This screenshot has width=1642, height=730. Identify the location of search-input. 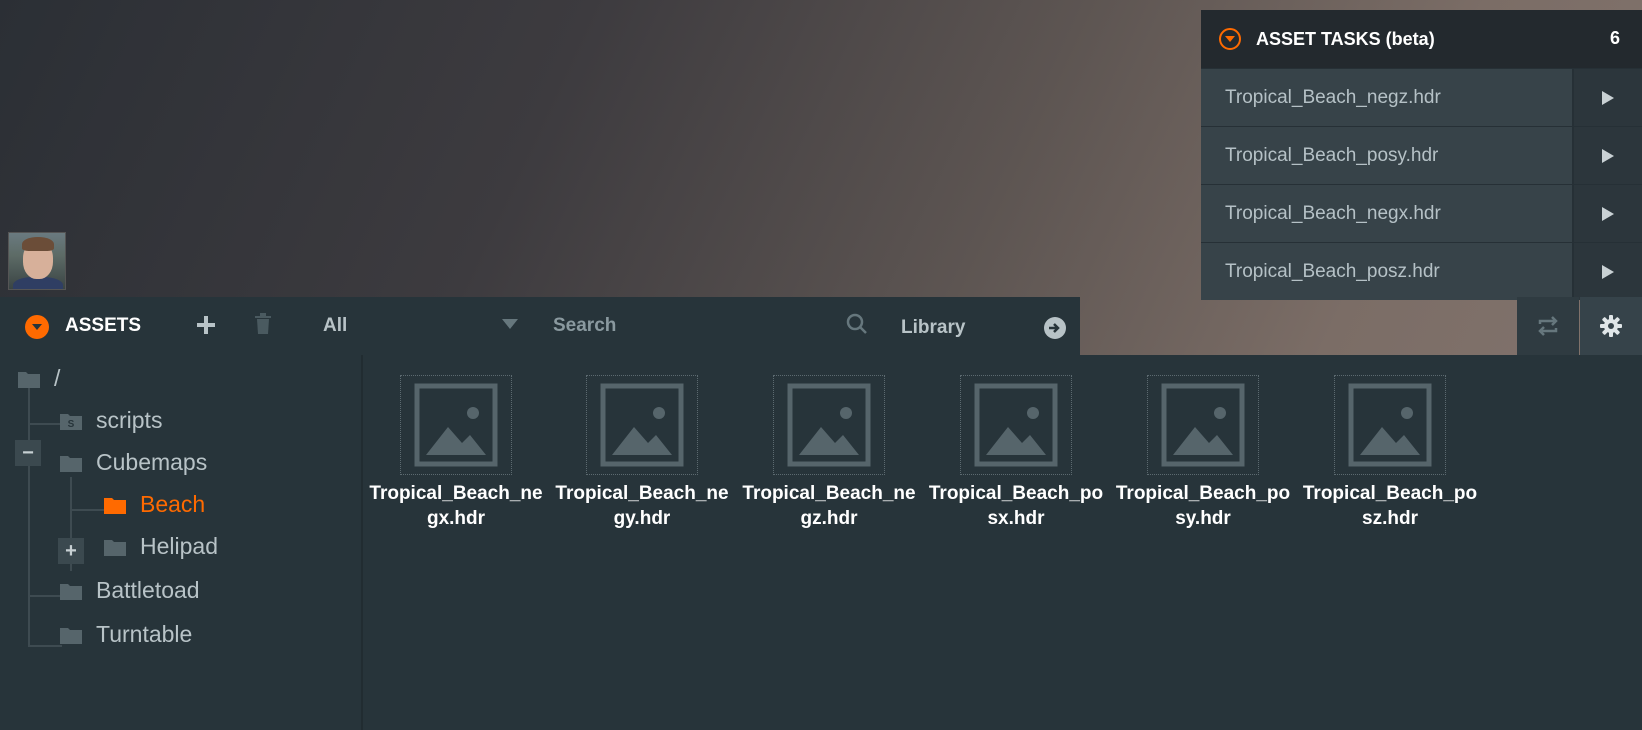
(710, 326).